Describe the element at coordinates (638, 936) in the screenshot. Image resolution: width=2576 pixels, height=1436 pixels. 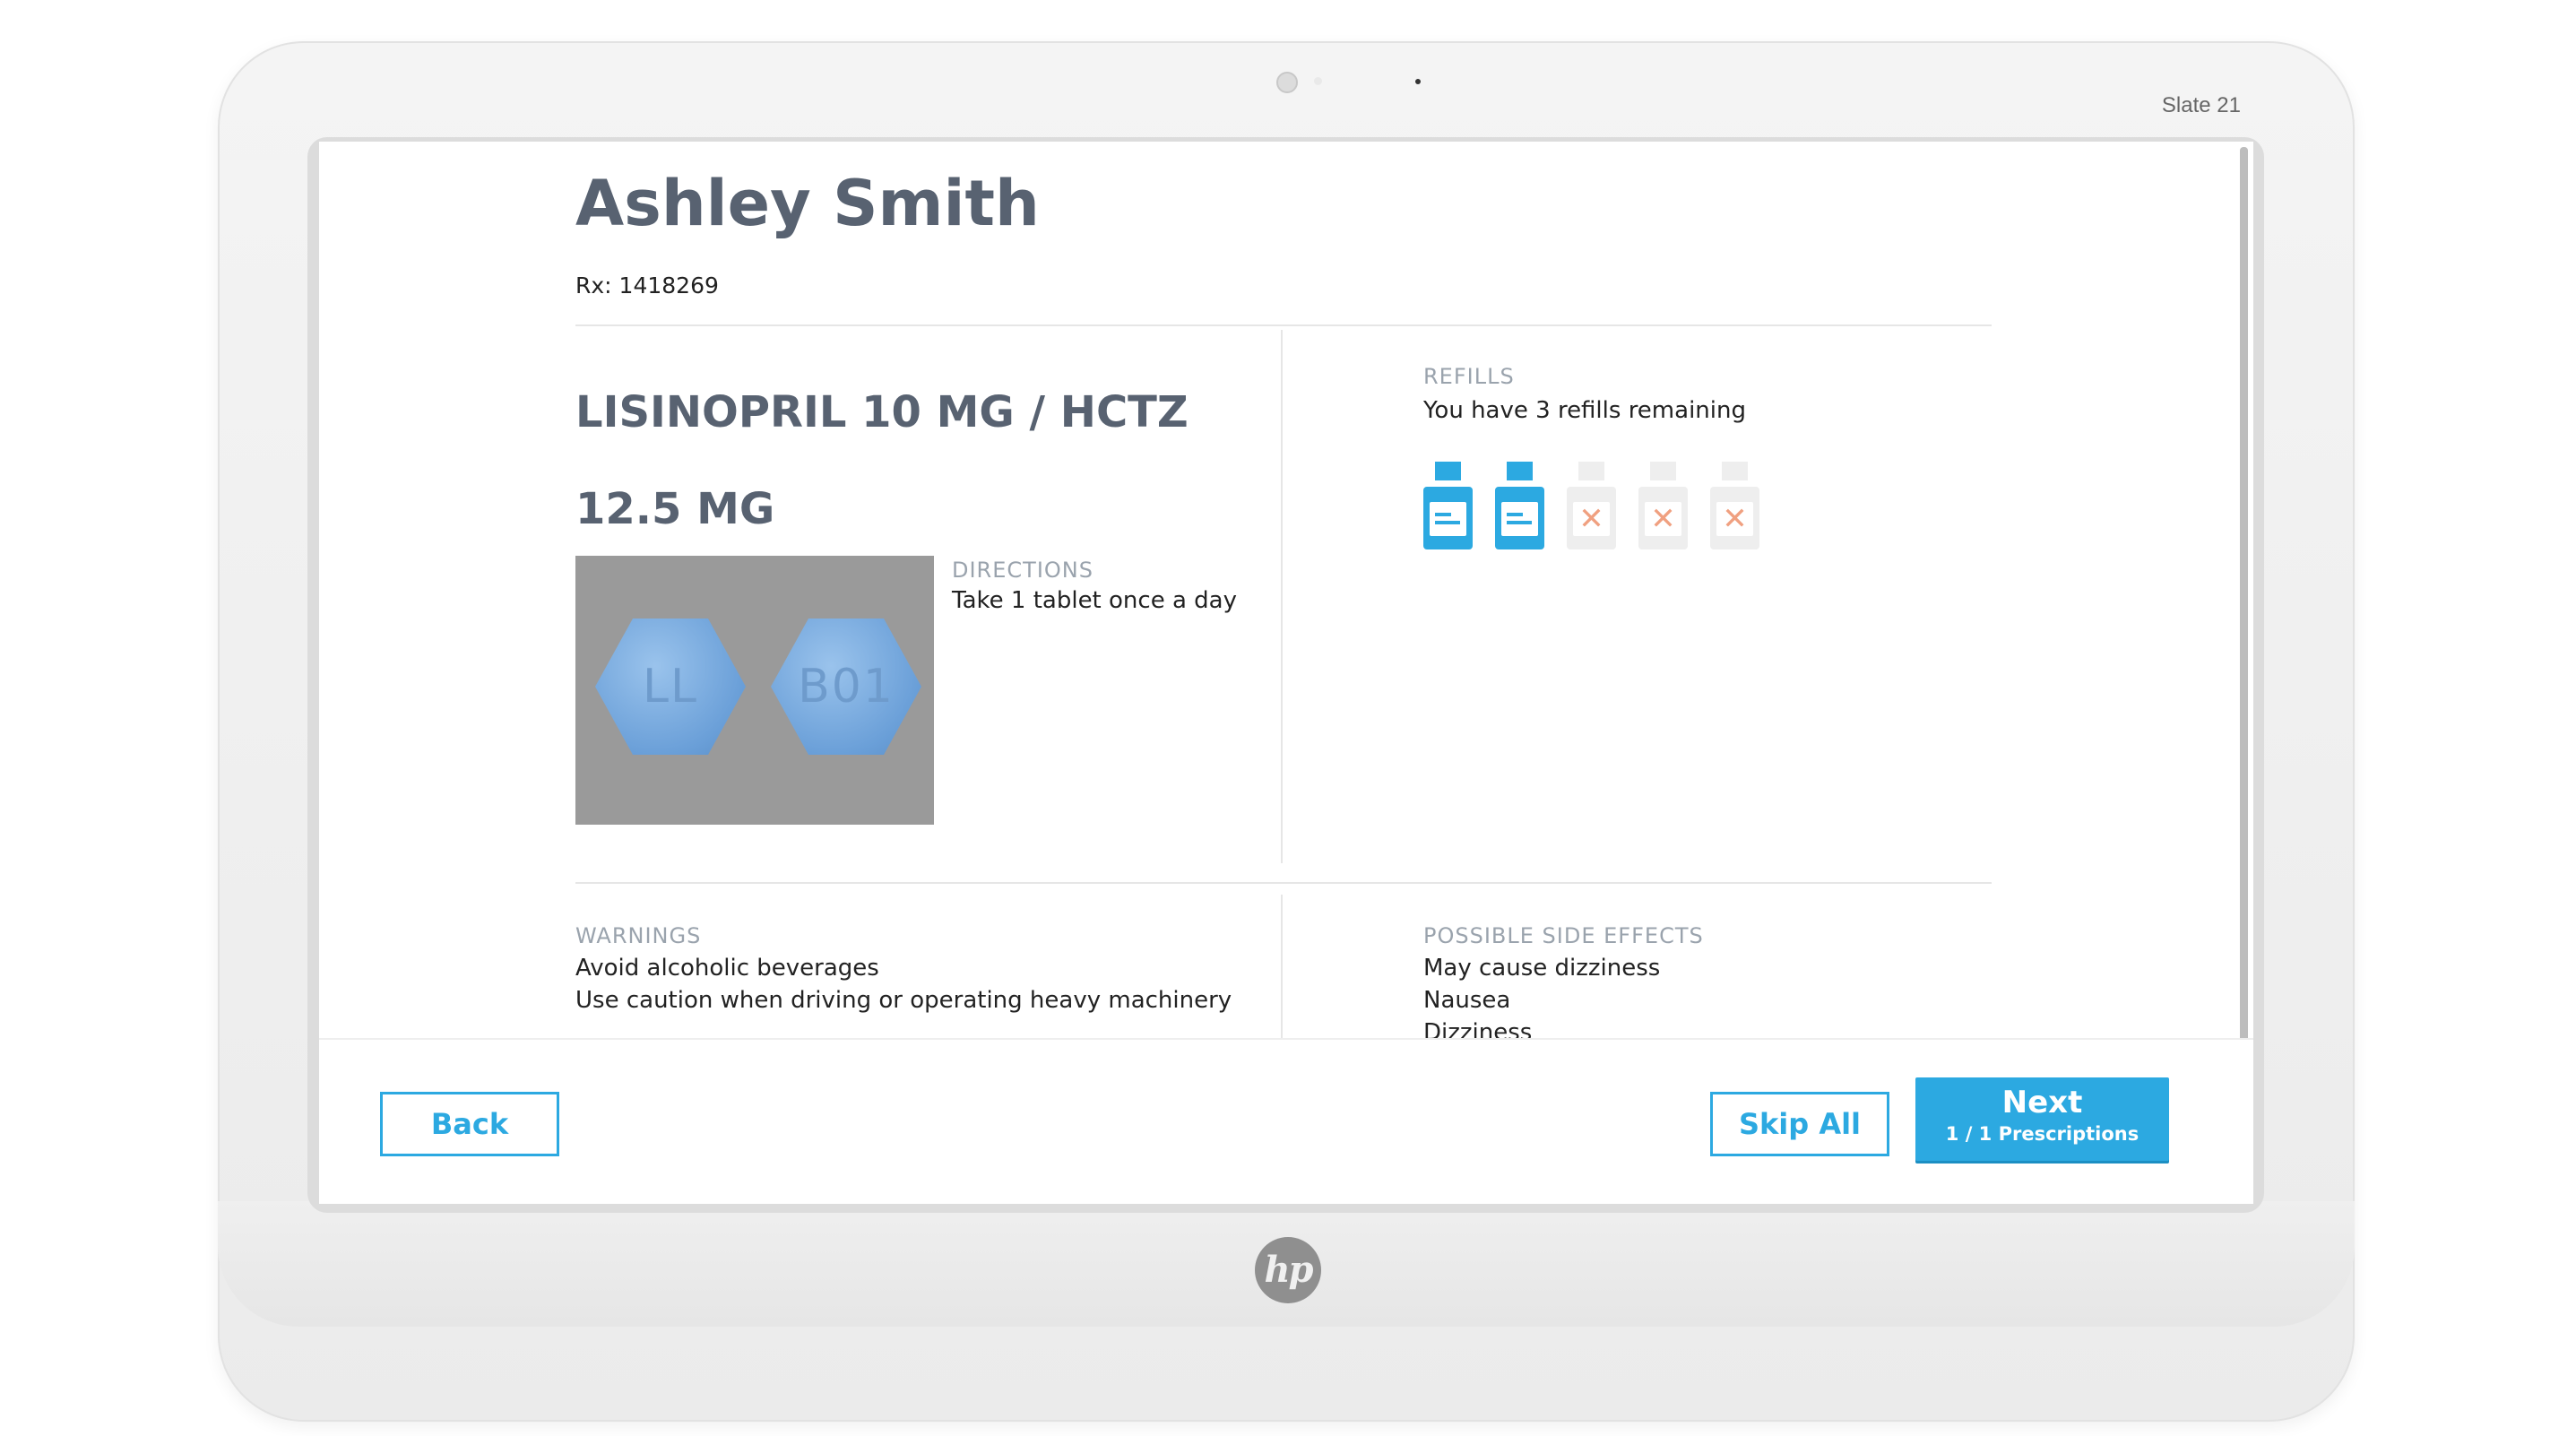
I see `warnings-label: WARNINGS` at that location.